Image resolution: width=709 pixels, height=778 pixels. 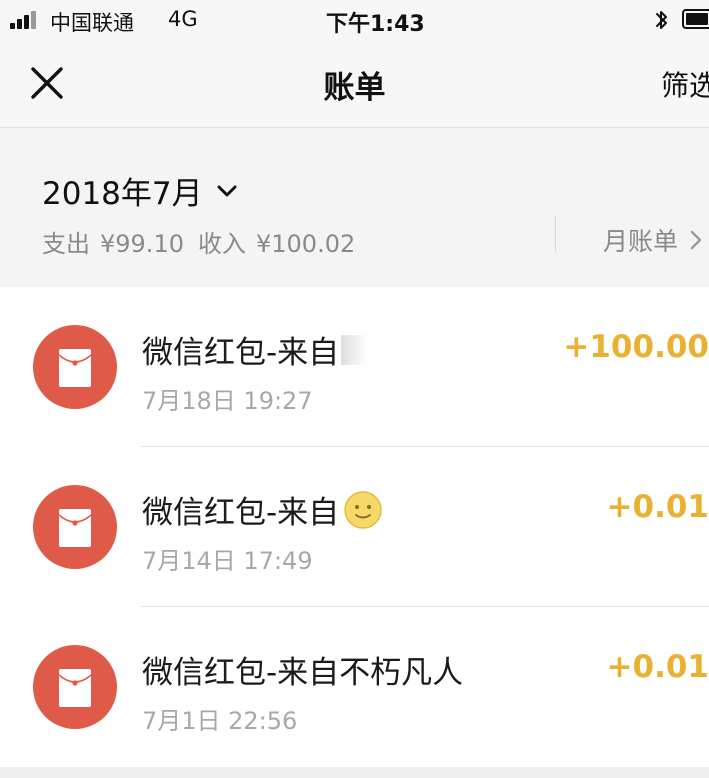 I want to click on bill-amount: +100.00, so click(x=636, y=347).